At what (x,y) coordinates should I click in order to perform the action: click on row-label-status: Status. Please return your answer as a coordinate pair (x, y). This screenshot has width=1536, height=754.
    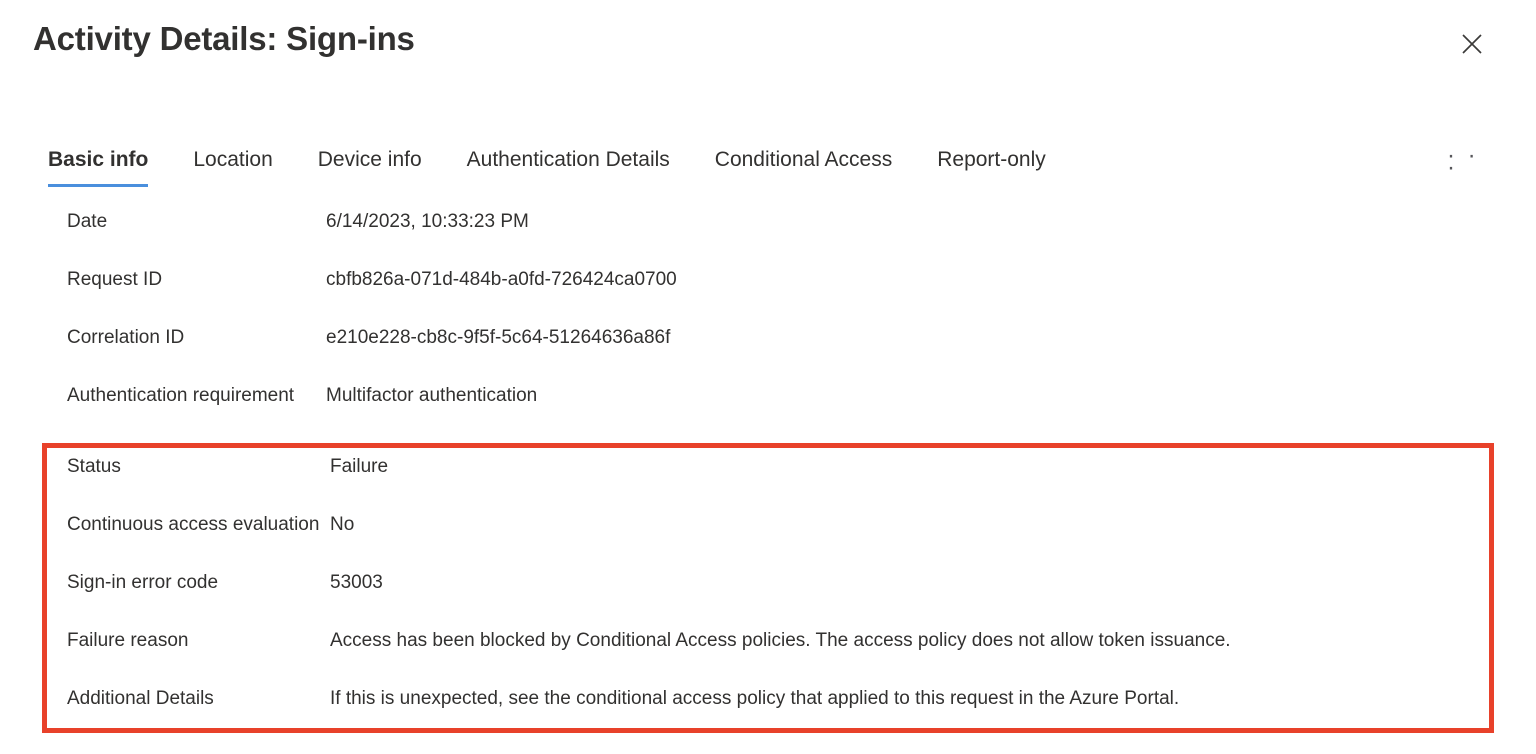
    Looking at the image, I should click on (94, 466).